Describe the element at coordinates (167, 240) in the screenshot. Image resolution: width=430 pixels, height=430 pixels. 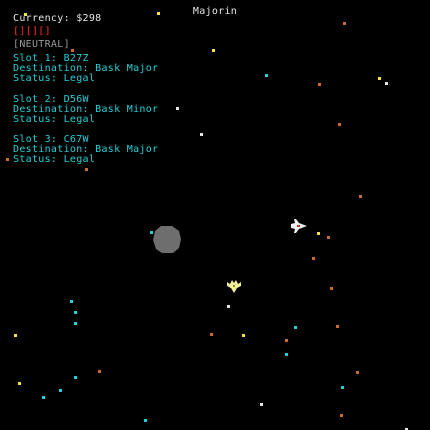
I see `asteroid-icon` at that location.